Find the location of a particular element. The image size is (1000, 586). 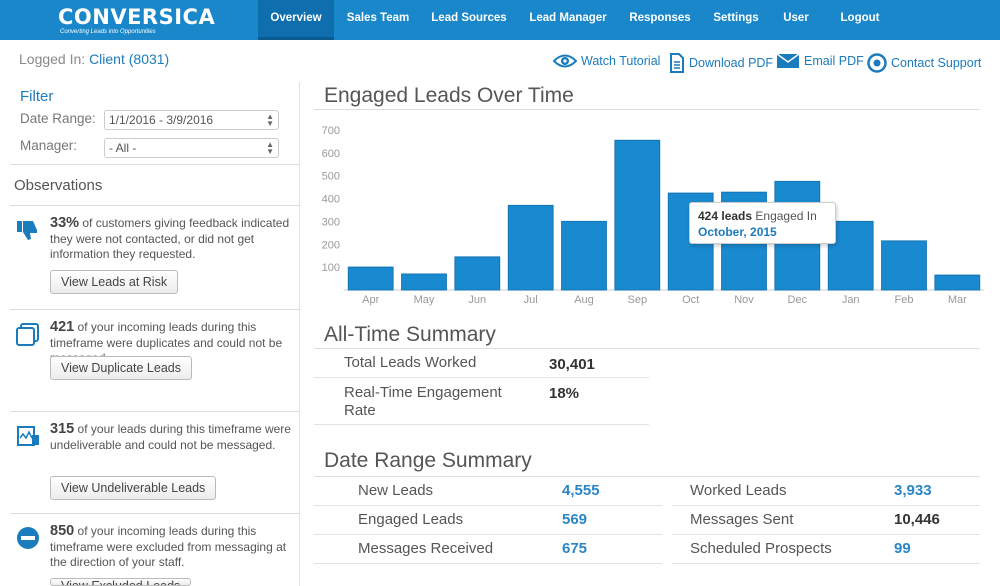

nav-sales-team: Sales Team is located at coordinates (378, 20).